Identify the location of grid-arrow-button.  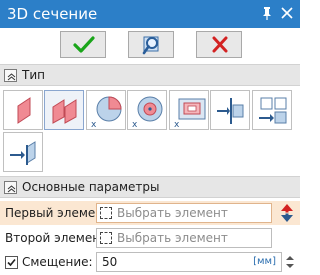
(272, 110).